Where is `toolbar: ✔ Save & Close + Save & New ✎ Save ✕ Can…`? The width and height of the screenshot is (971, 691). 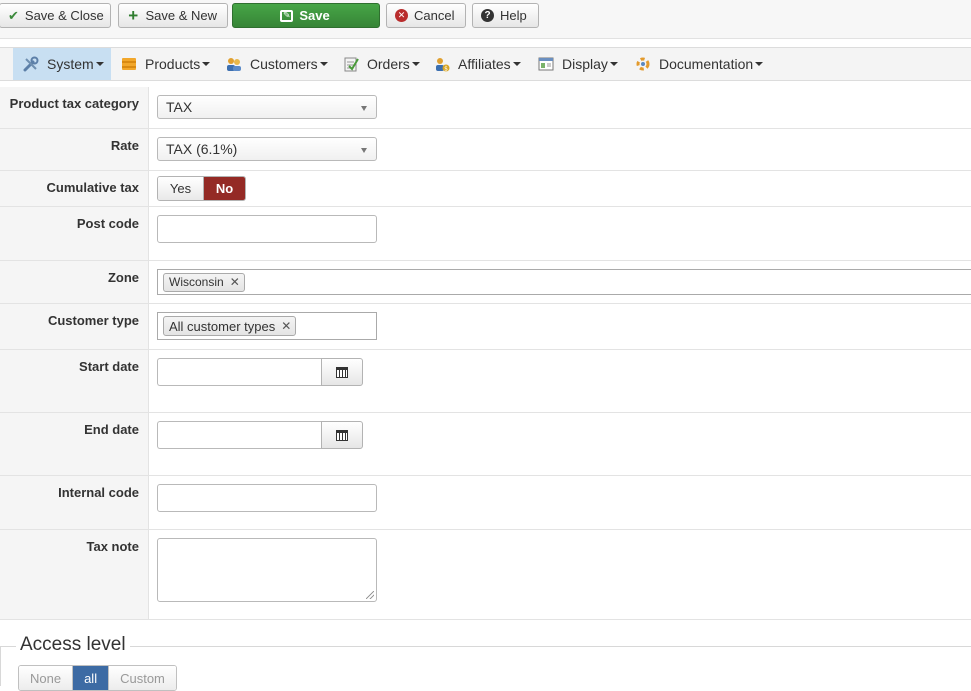
toolbar: ✔ Save & Close + Save & New ✎ Save ✕ Can… is located at coordinates (485, 19).